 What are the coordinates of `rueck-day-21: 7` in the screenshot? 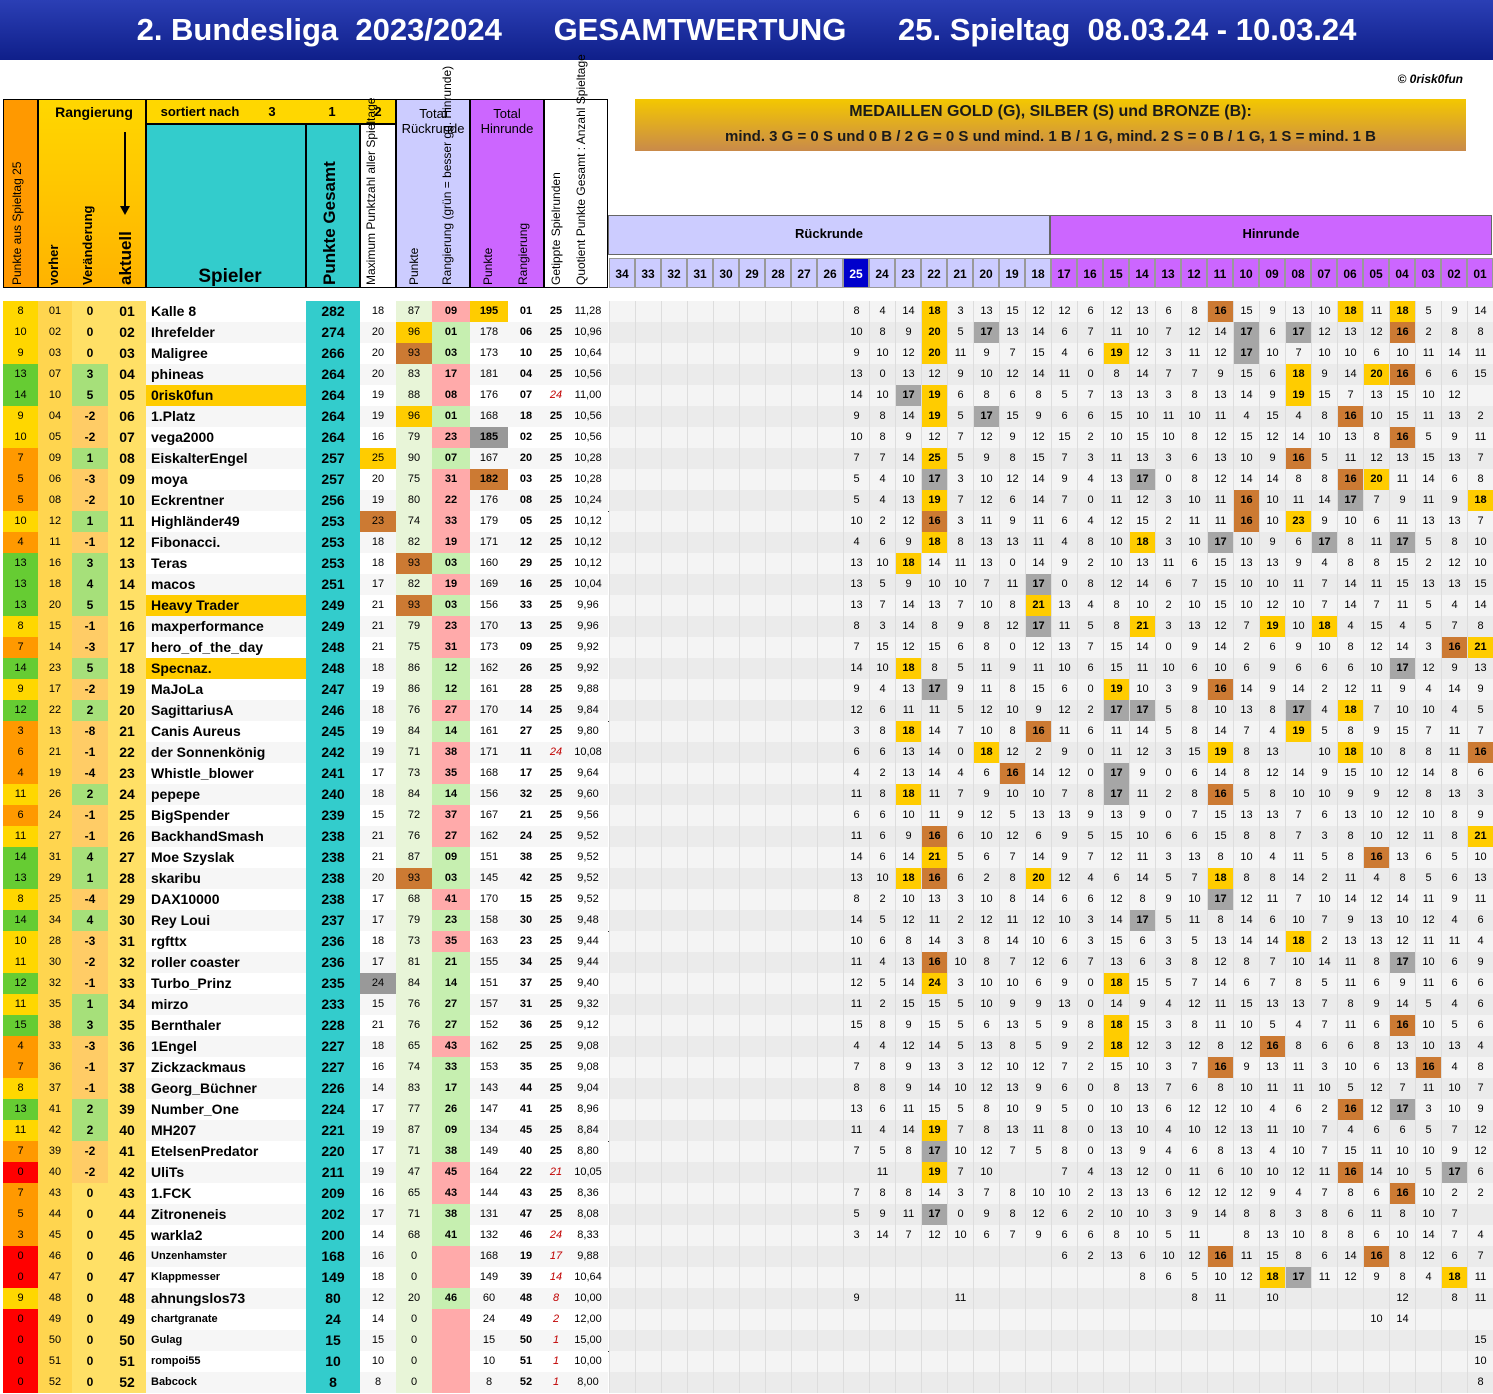 It's located at (960, 437).